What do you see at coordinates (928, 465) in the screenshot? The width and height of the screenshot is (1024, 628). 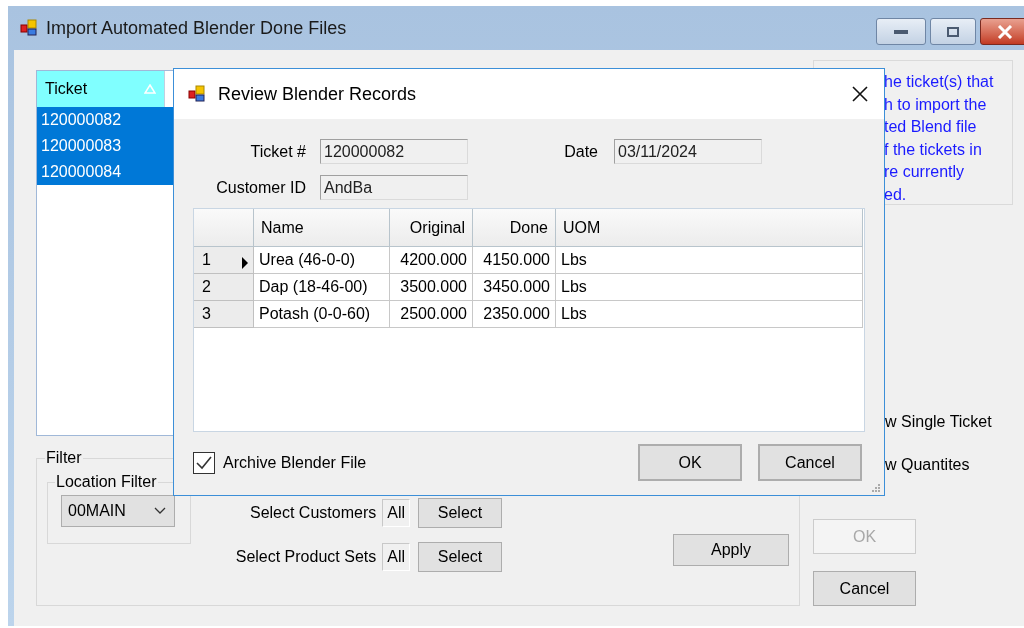 I see `option-label: w Quantites` at bounding box center [928, 465].